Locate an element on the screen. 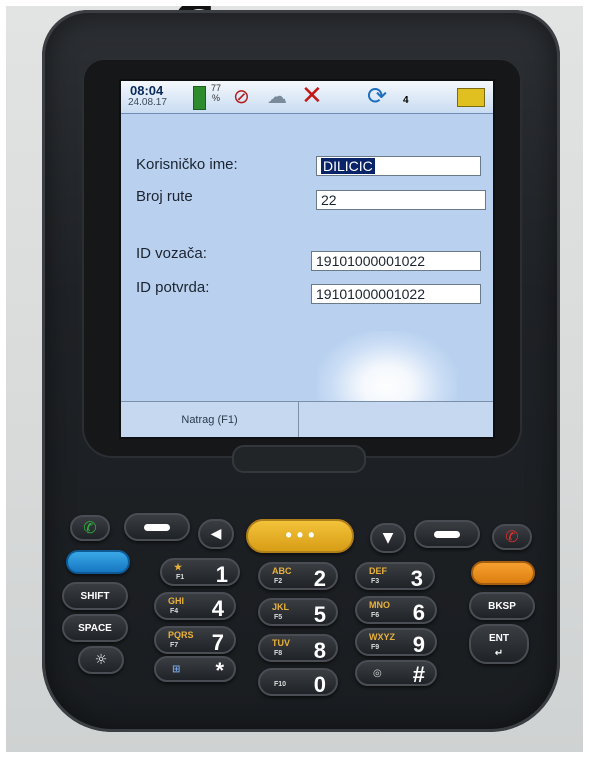 The image size is (589, 758). left-soft-button is located at coordinates (157, 527).